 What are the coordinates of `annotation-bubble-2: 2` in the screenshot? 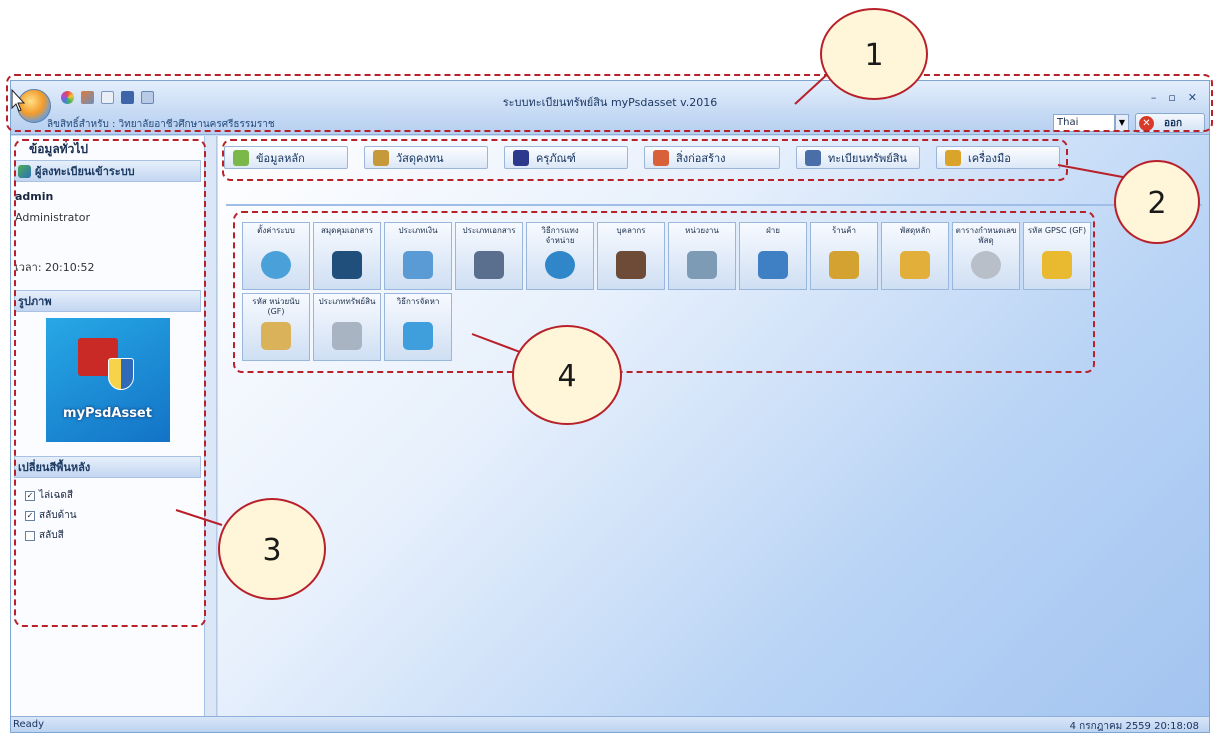 It's located at (1157, 202).